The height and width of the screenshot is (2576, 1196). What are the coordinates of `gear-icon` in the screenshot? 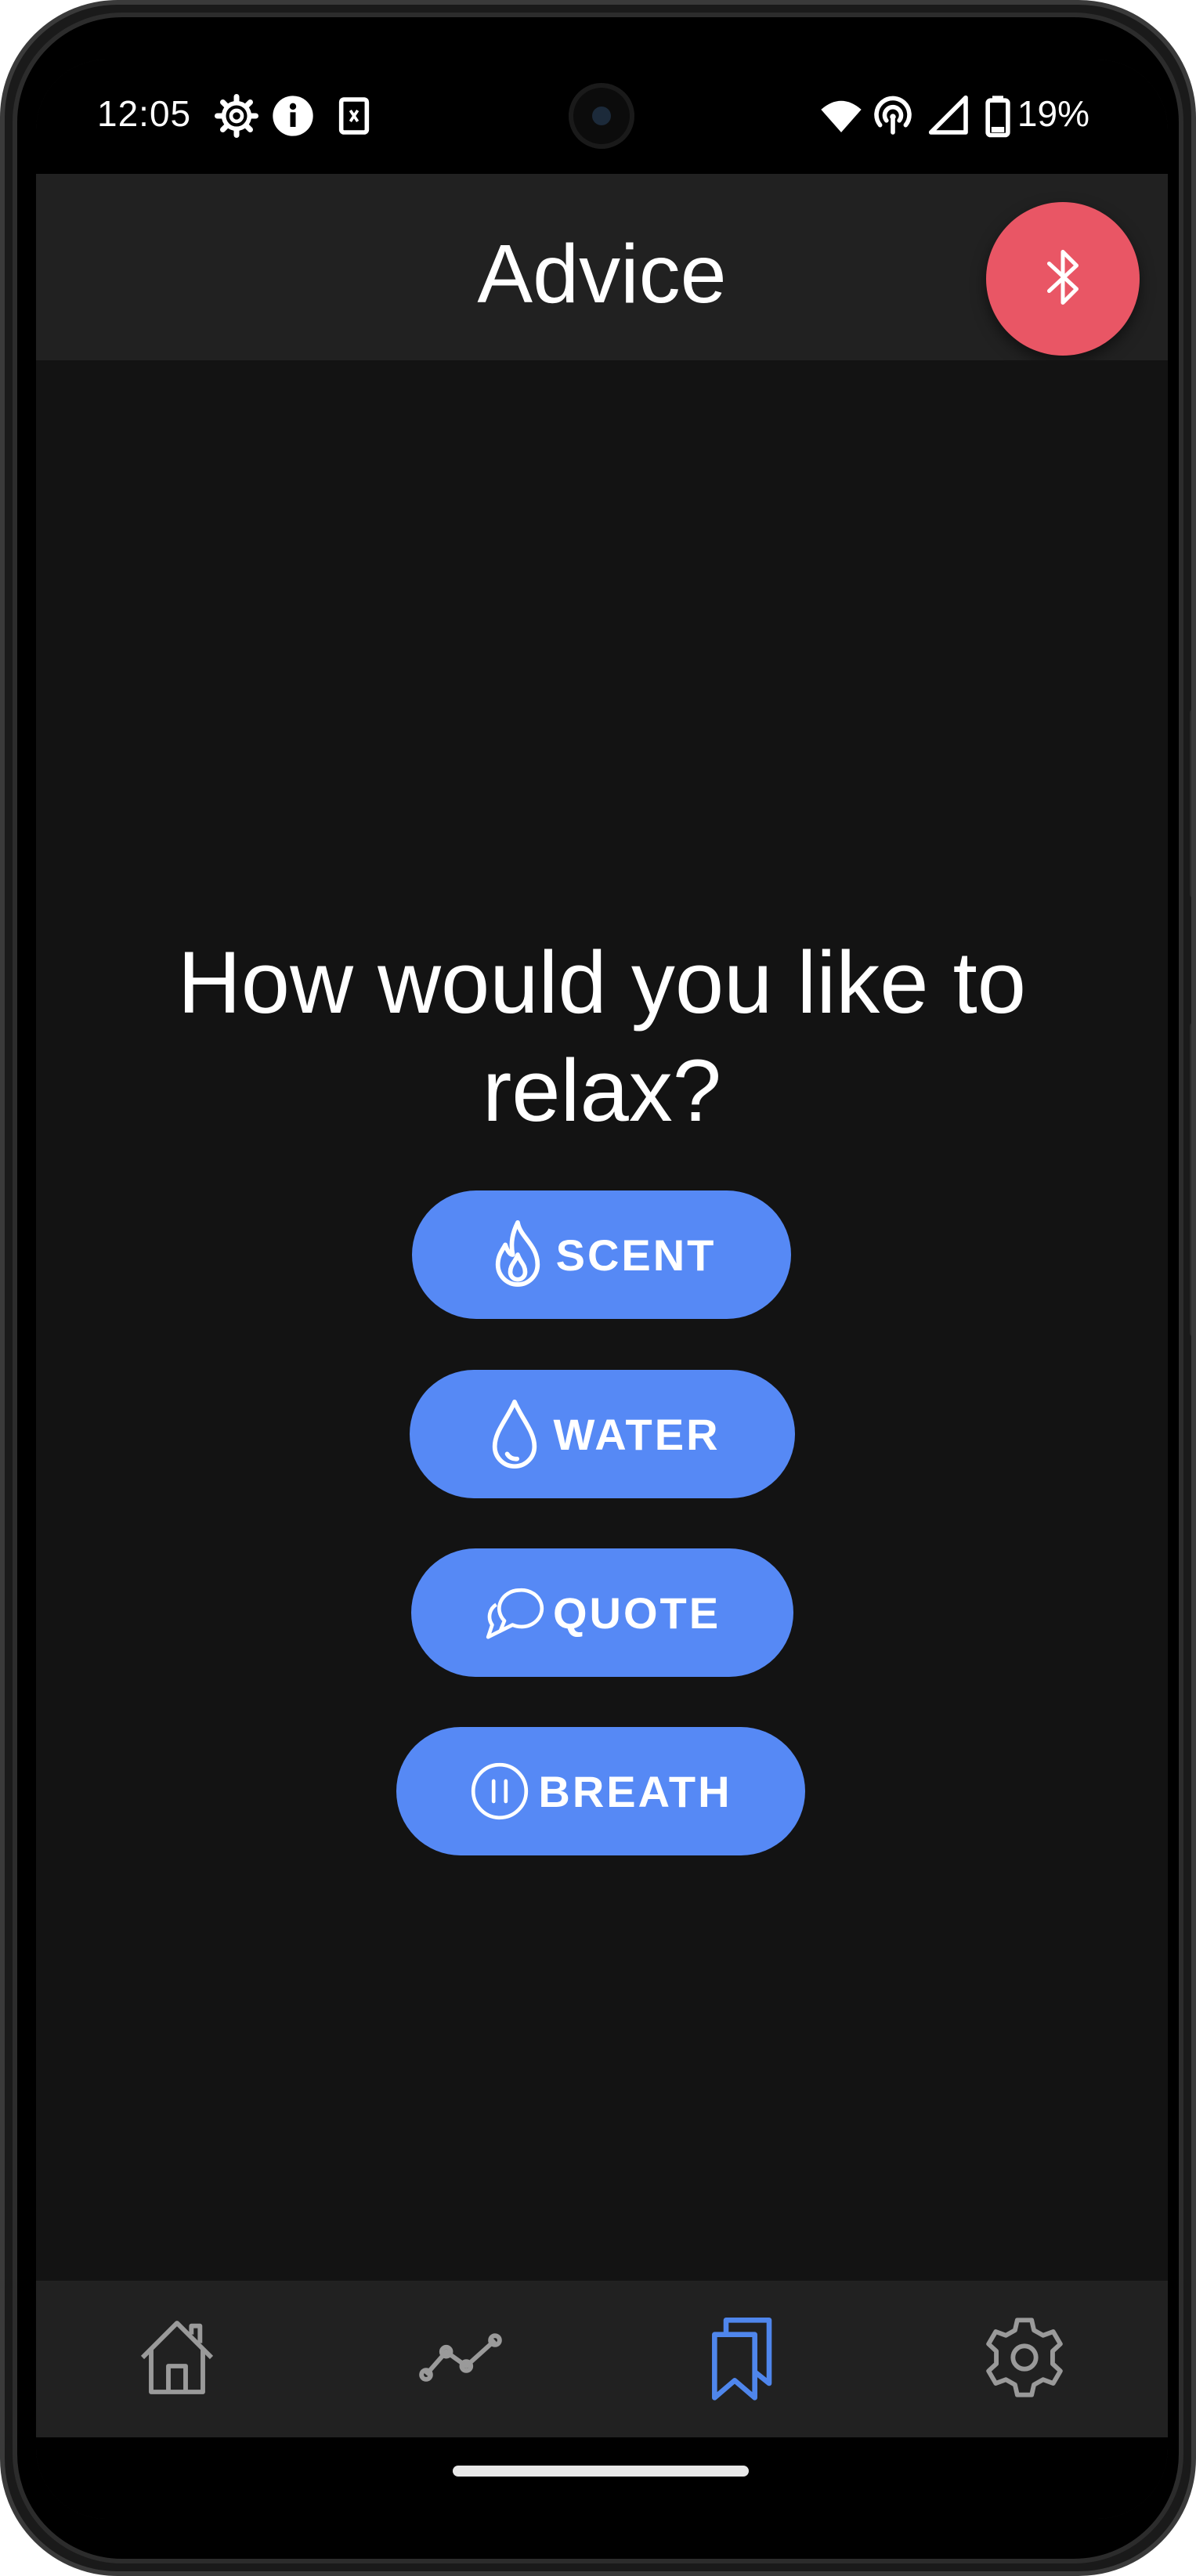 It's located at (236, 116).